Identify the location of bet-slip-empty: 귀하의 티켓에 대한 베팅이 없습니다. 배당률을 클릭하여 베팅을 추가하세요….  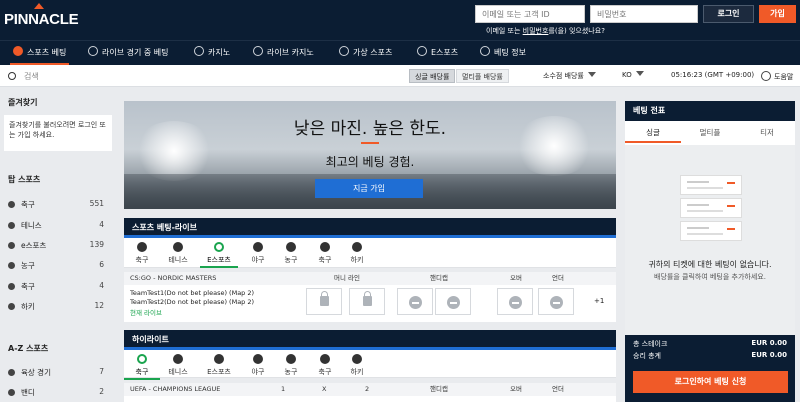
(710, 240).